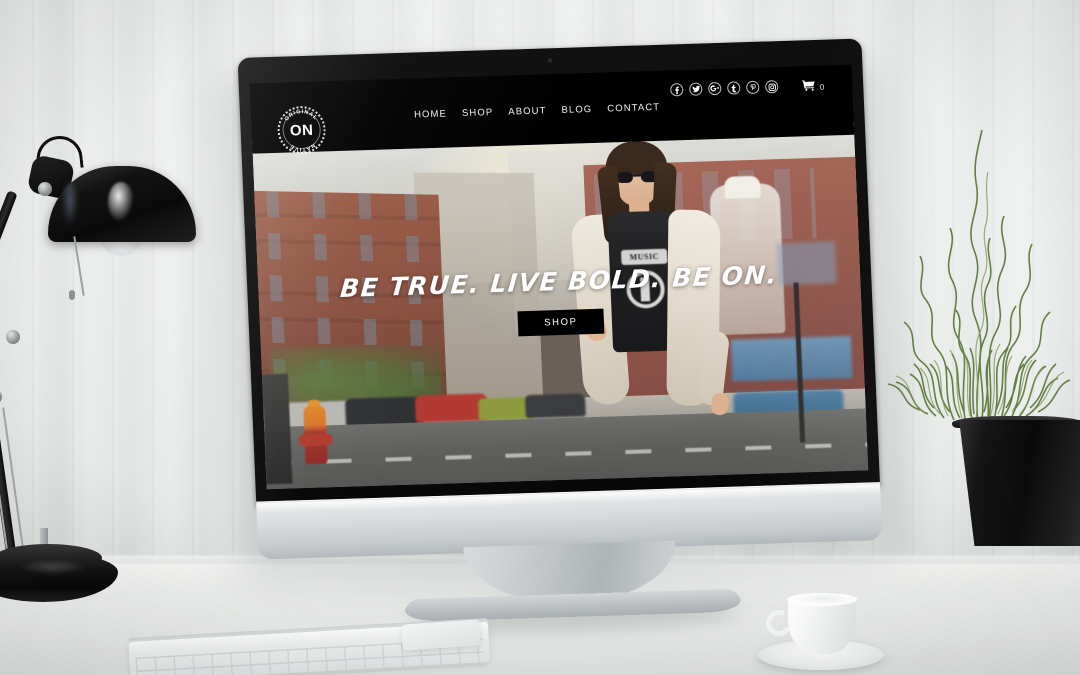  Describe the element at coordinates (441, 635) in the screenshot. I see `trackpad` at that location.